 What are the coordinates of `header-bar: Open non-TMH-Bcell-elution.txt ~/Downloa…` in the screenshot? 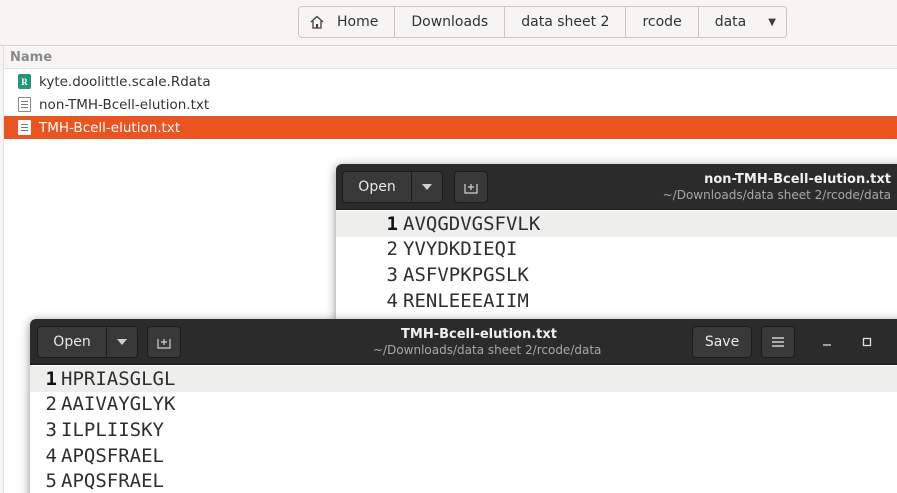 It's located at (616, 187).